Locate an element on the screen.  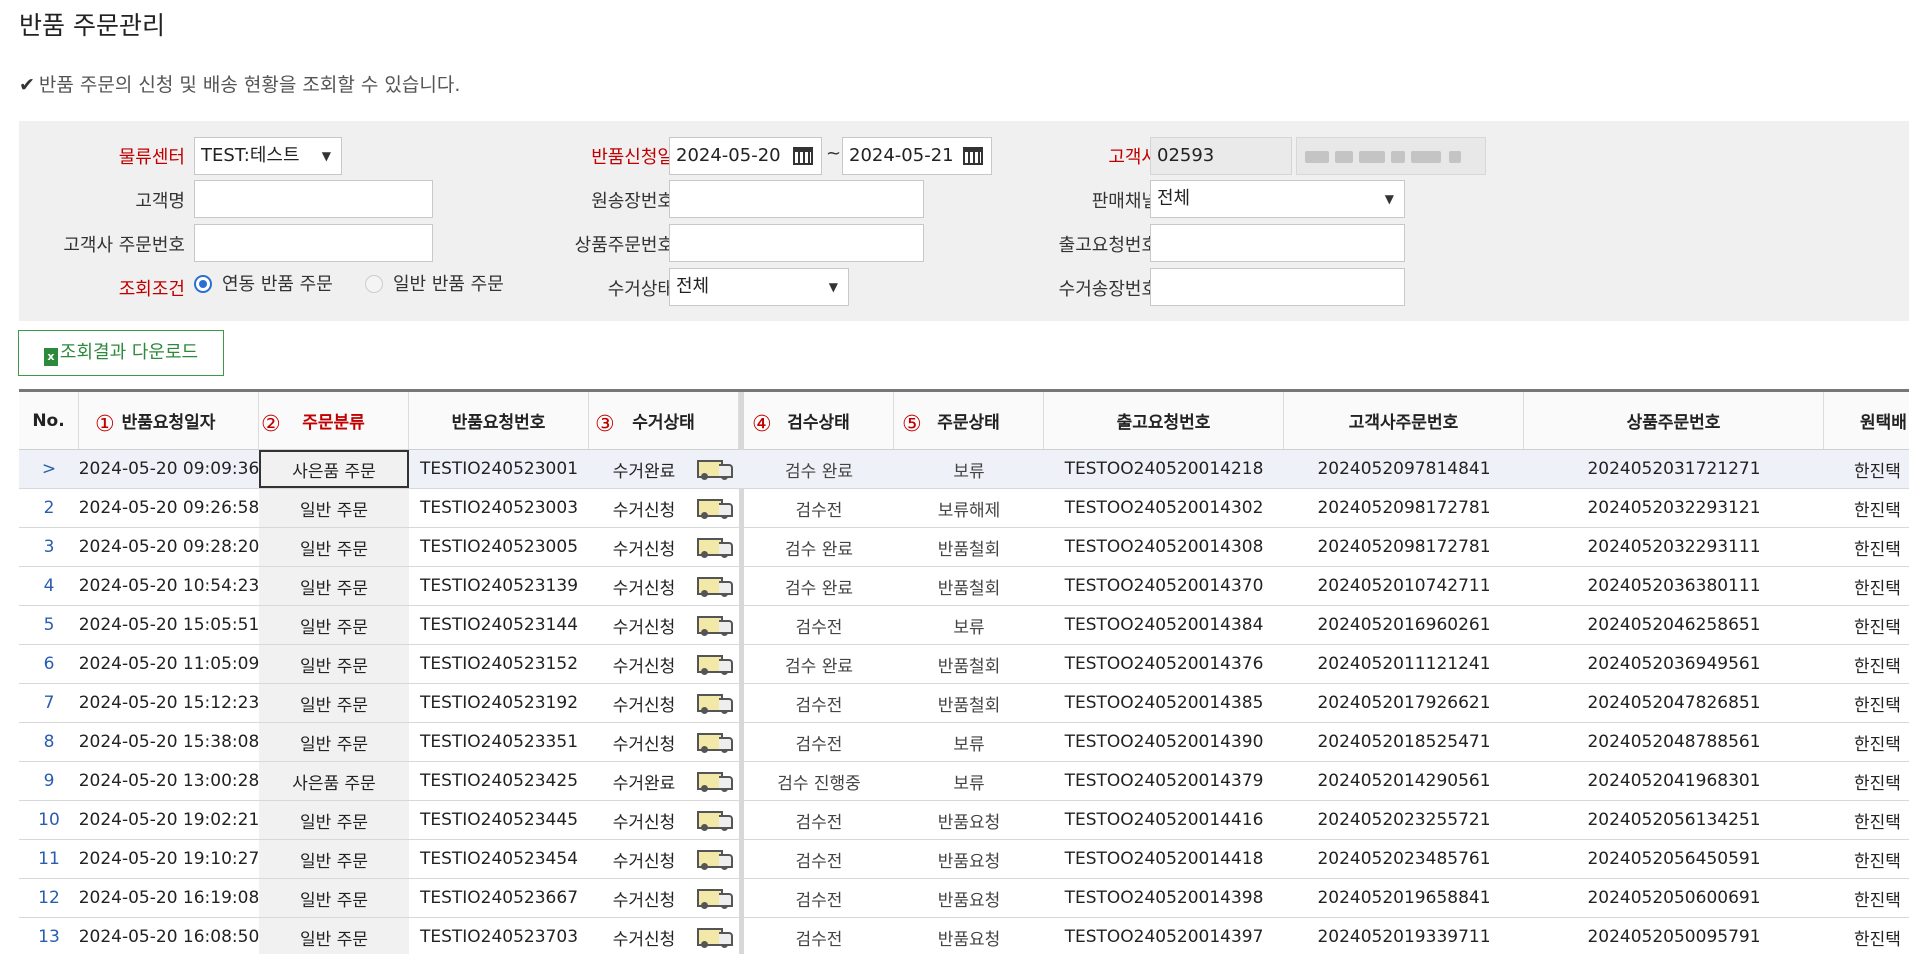
row-number: 5 is located at coordinates (49, 625).